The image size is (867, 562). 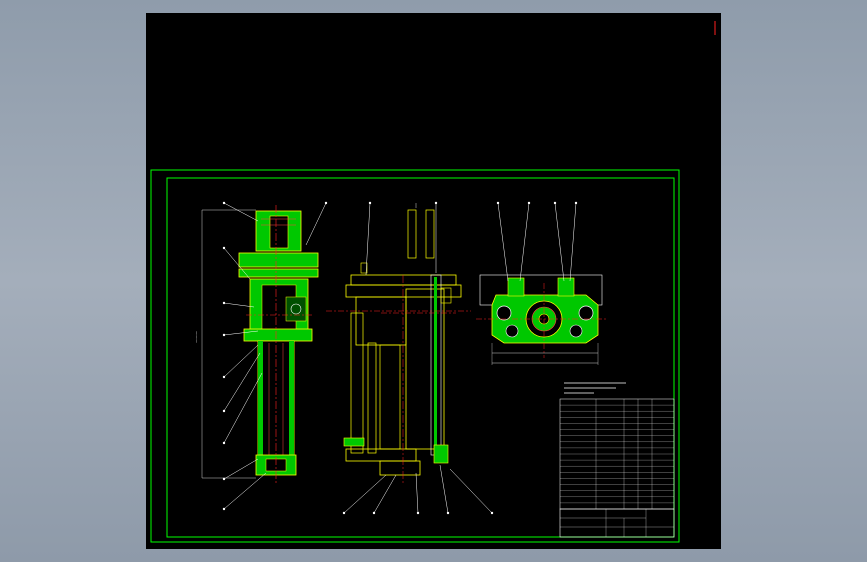 I want to click on title-block, so click(x=617, y=523).